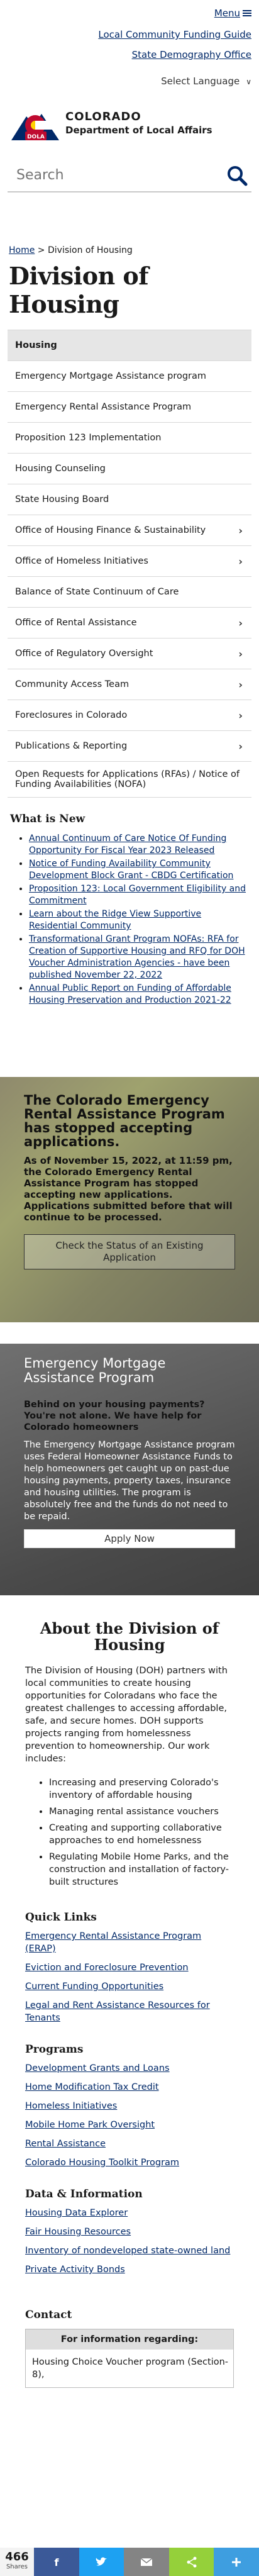 The image size is (259, 2576). I want to click on local-community-funding-guide-link: Local Community Funding Guide, so click(129, 35).